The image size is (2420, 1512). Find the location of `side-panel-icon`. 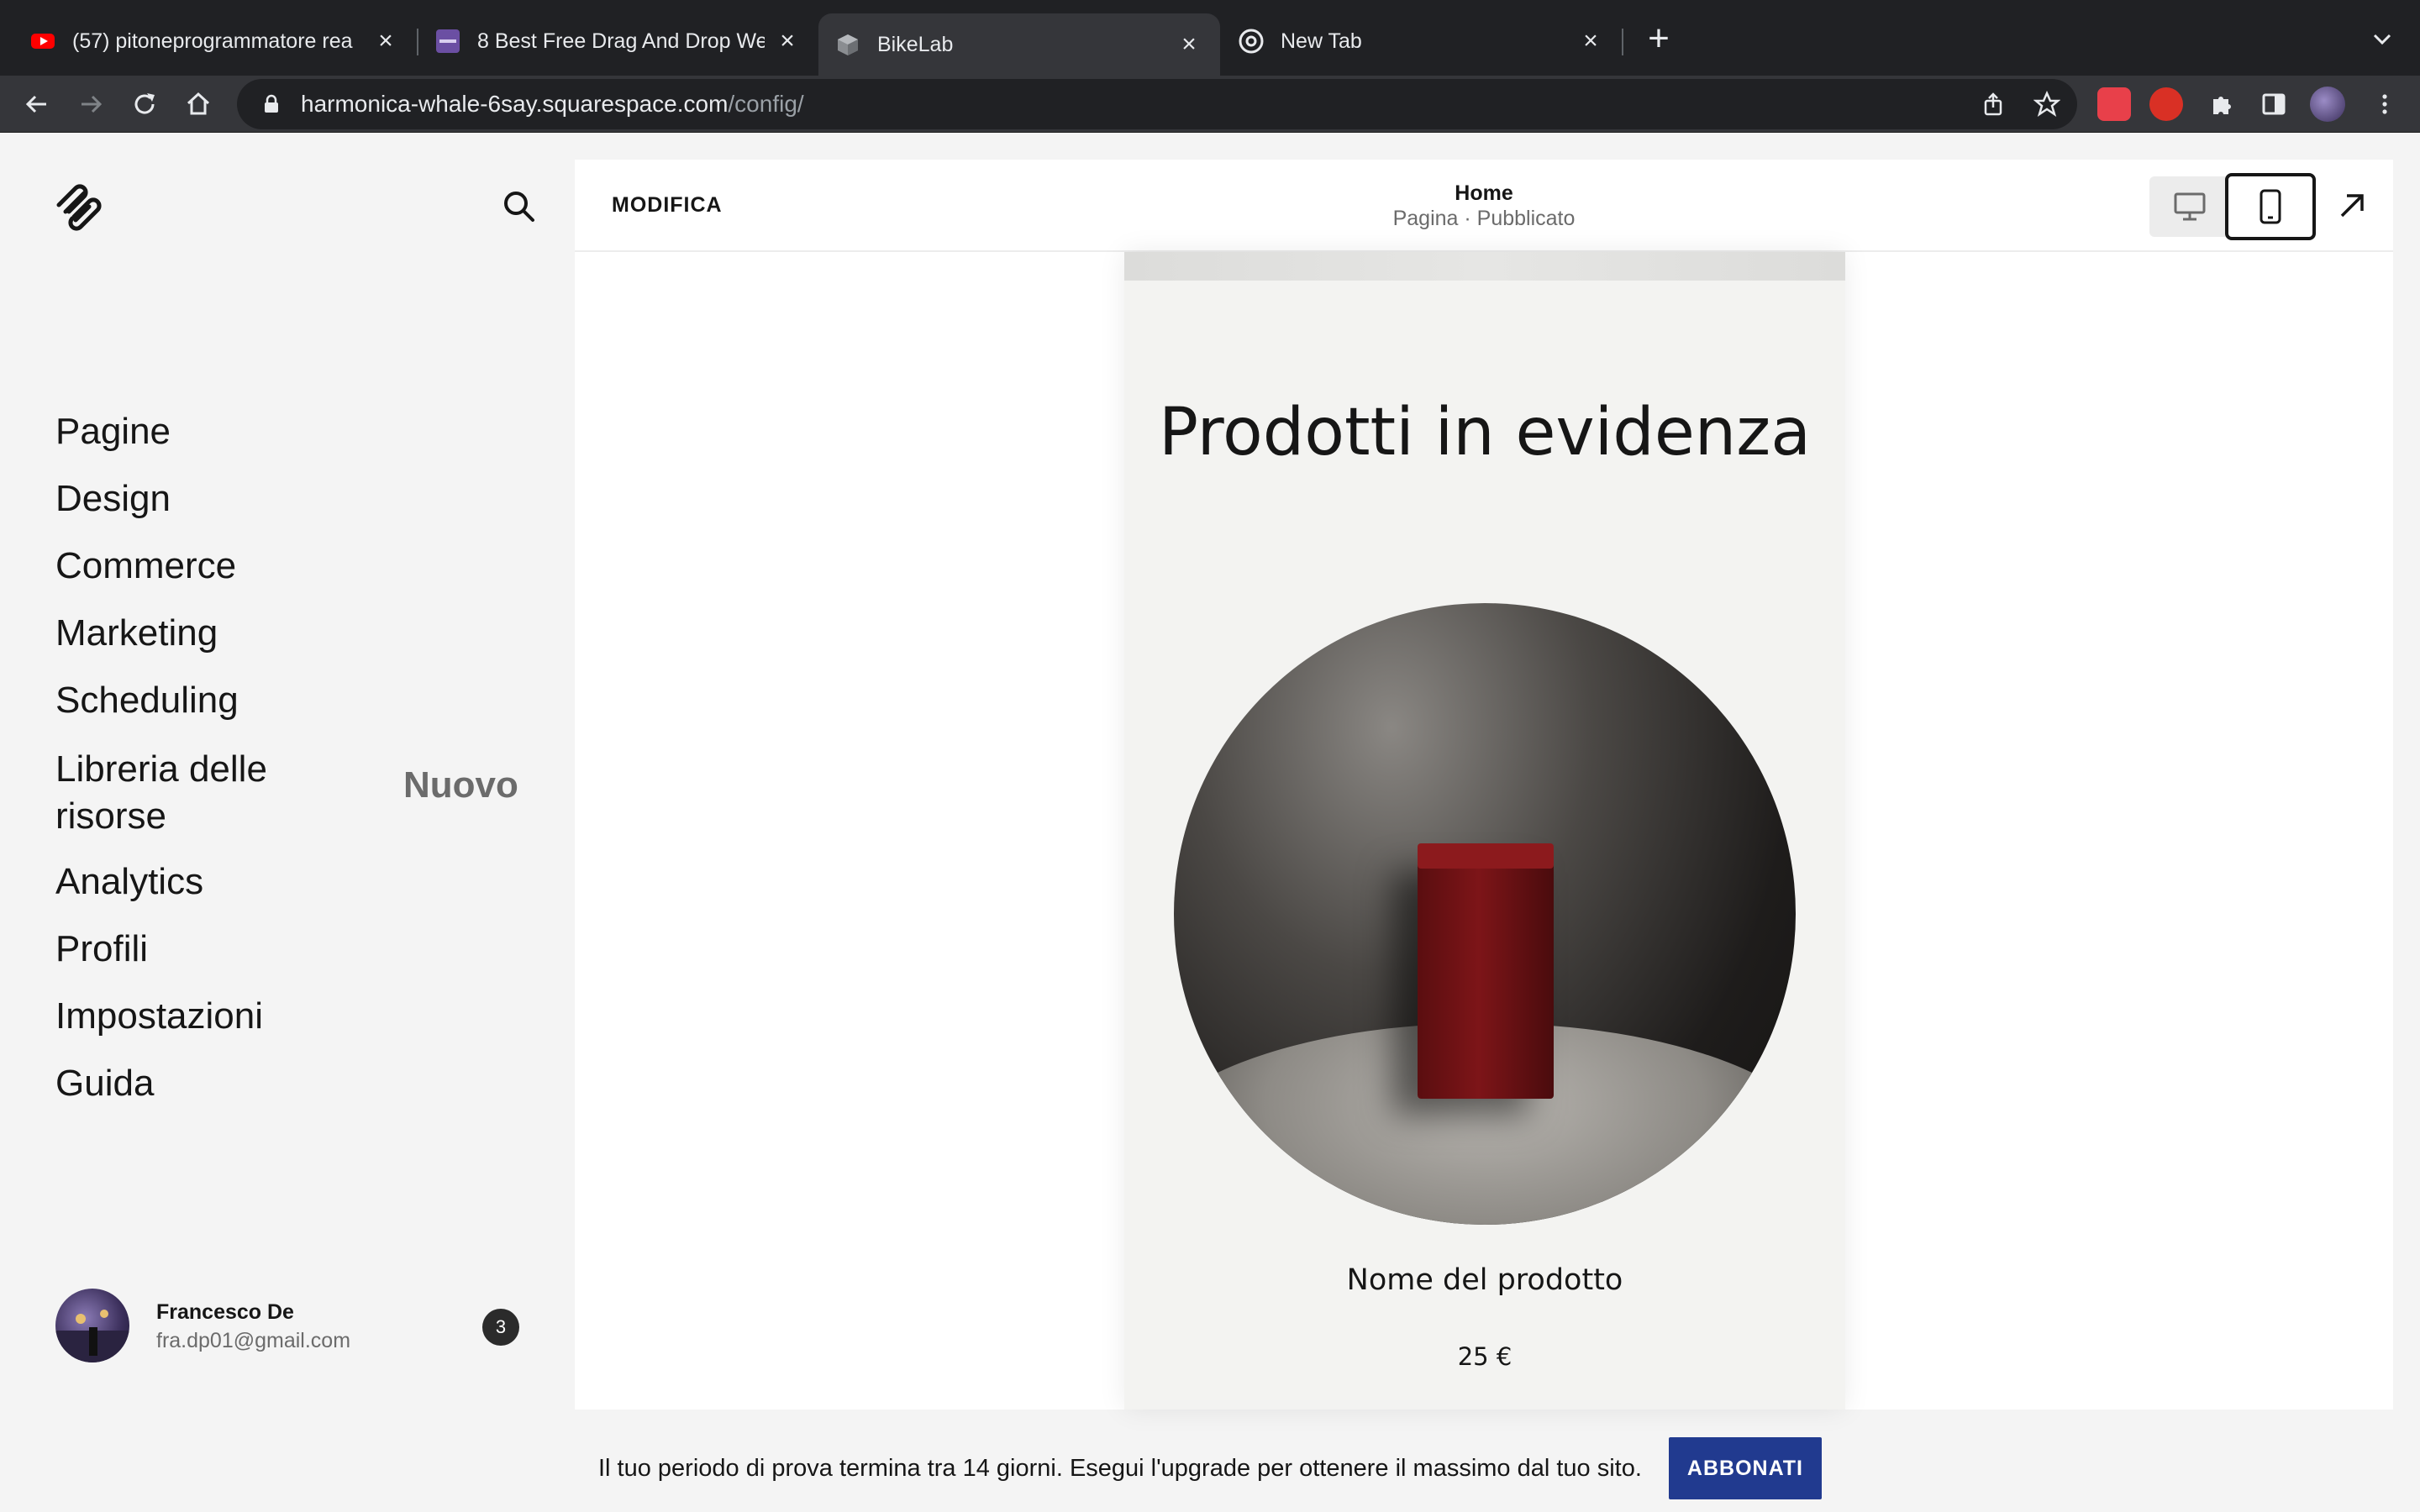

side-panel-icon is located at coordinates (2274, 104).